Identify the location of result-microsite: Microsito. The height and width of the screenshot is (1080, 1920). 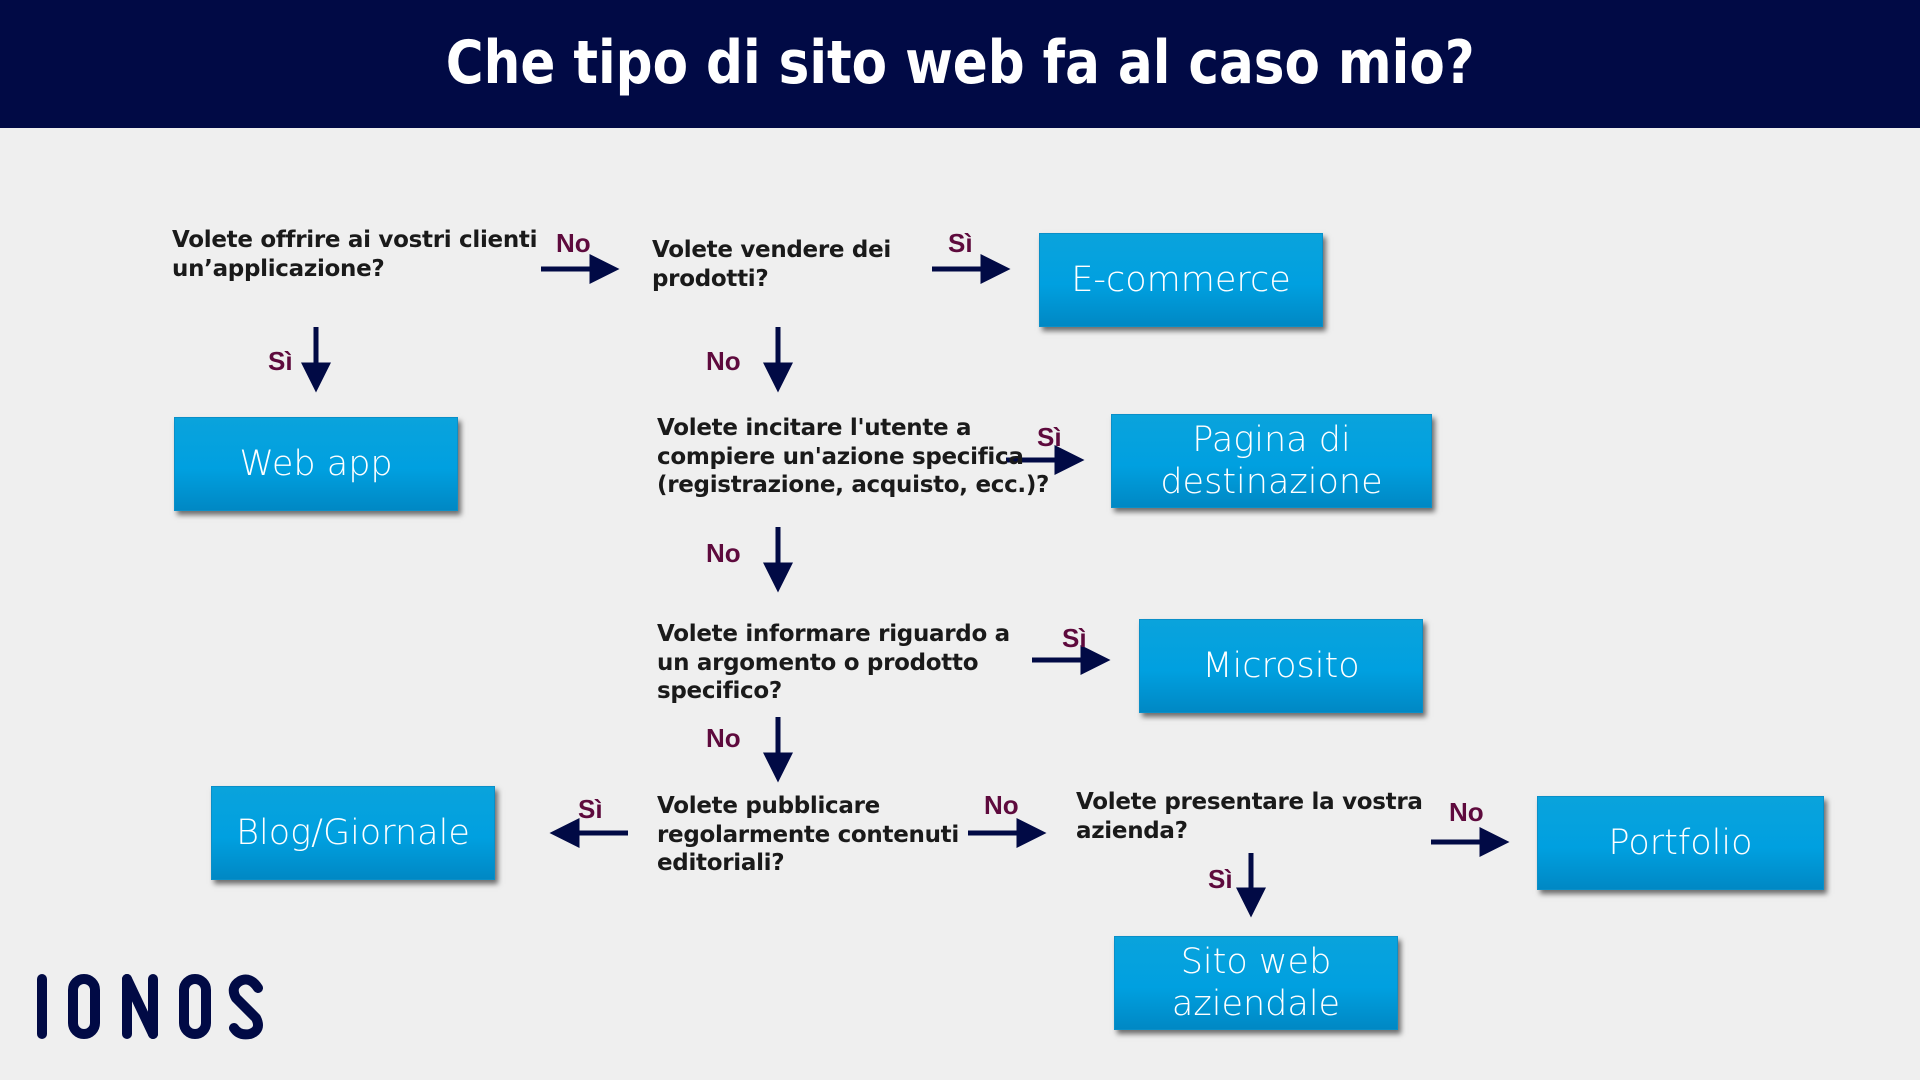
(1281, 666).